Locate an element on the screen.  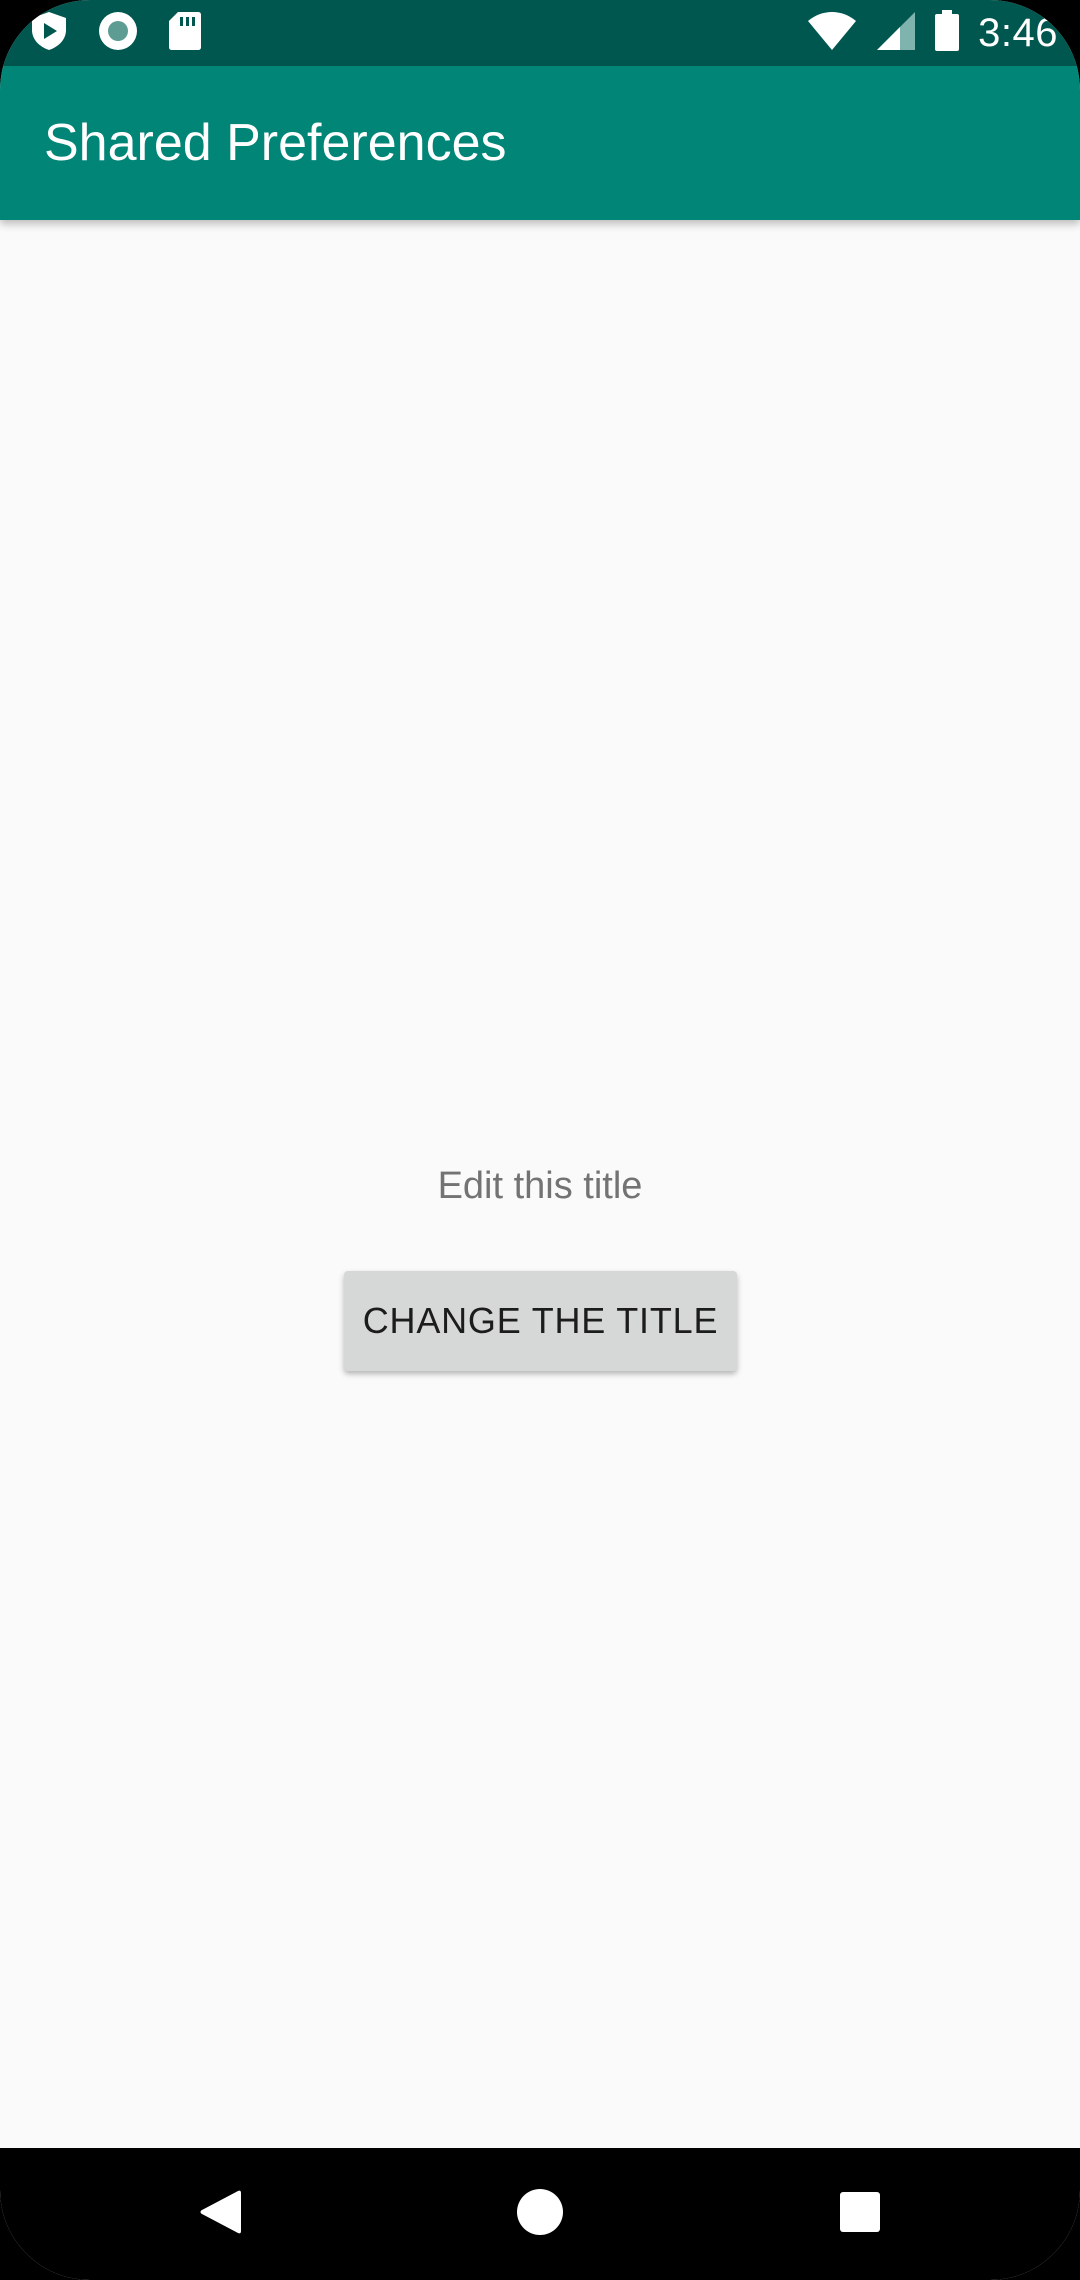
play-protect-icon is located at coordinates (49, 33).